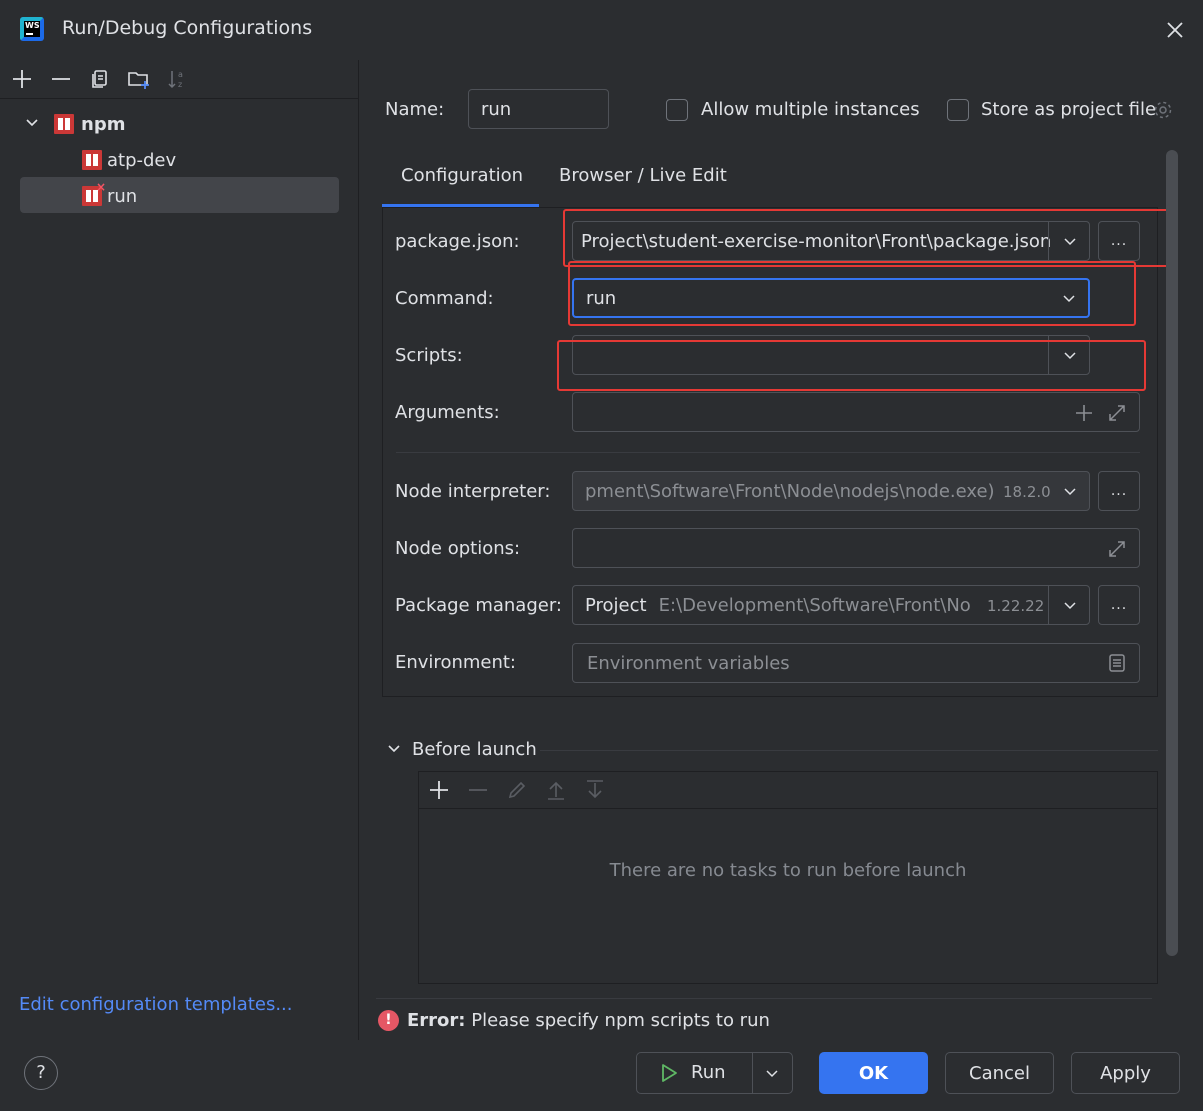 Image resolution: width=1203 pixels, height=1111 pixels. Describe the element at coordinates (122, 196) in the screenshot. I see `tree-item-label: run` at that location.